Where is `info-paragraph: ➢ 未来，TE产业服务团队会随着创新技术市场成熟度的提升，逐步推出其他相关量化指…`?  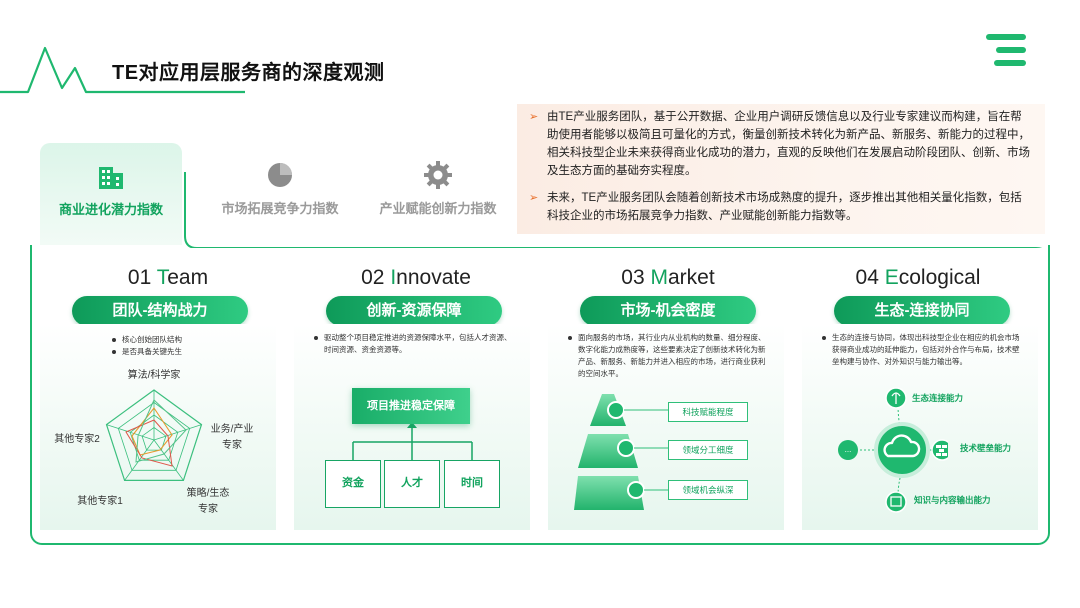 info-paragraph: ➢ 未来，TE产业服务团队会随着创新技术市场成熟度的提升，逐步推出其他相关量化指… is located at coordinates (781, 207).